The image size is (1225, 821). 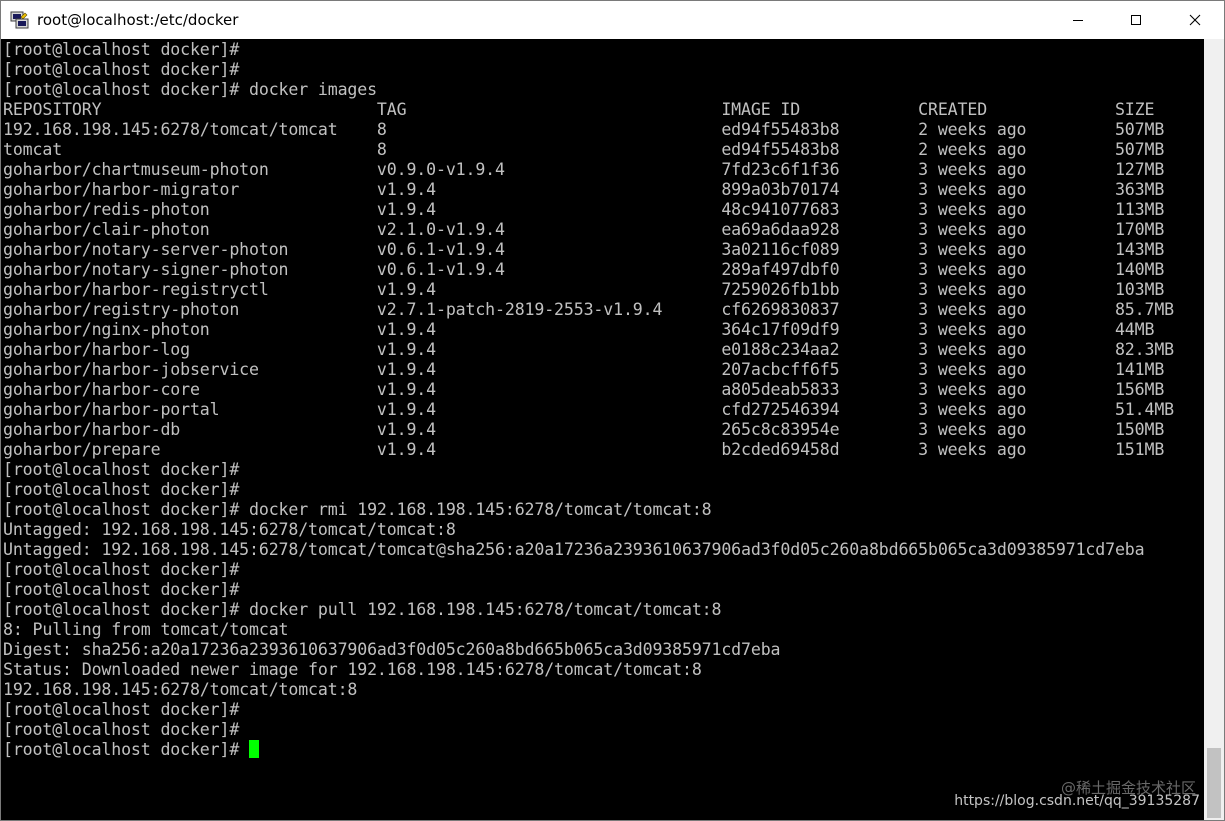 I want to click on maximize-icon, so click(x=1136, y=20).